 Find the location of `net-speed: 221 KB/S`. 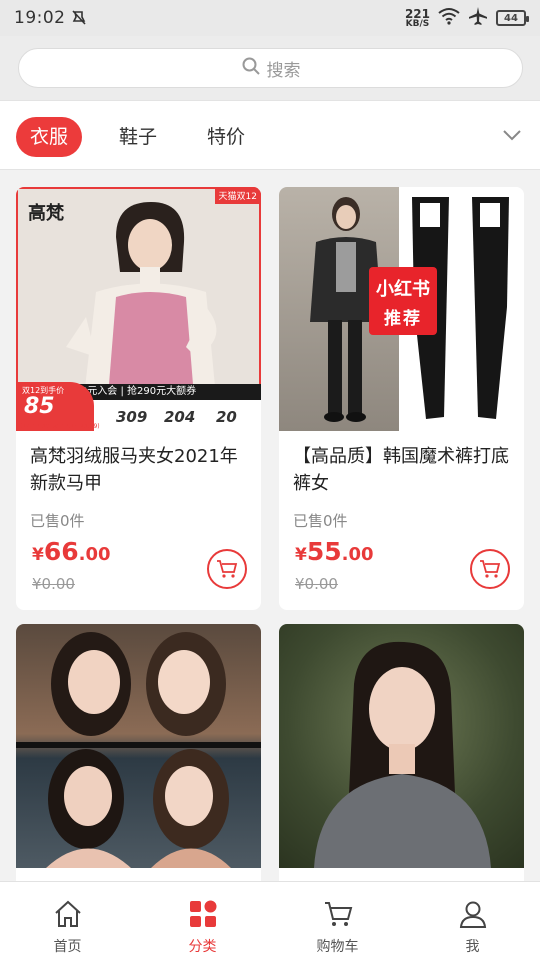

net-speed: 221 KB/S is located at coordinates (417, 18).